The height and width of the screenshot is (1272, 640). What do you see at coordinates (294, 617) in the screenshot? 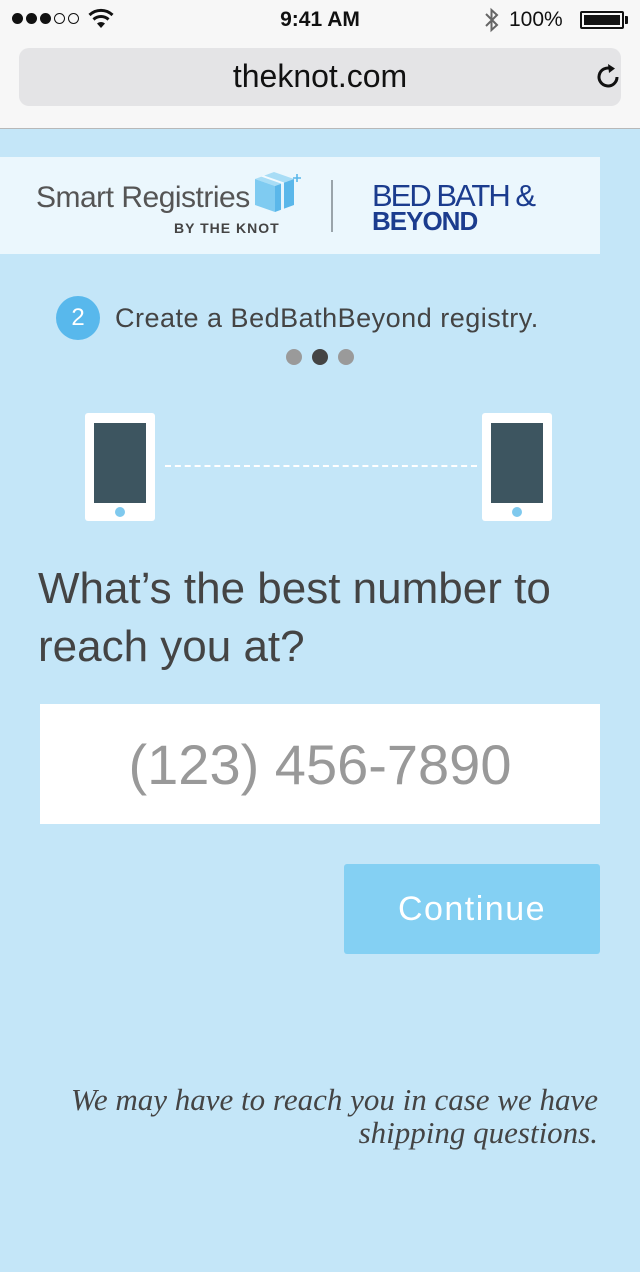
I see `question-heading: What’s the best number to reach you at?` at bounding box center [294, 617].